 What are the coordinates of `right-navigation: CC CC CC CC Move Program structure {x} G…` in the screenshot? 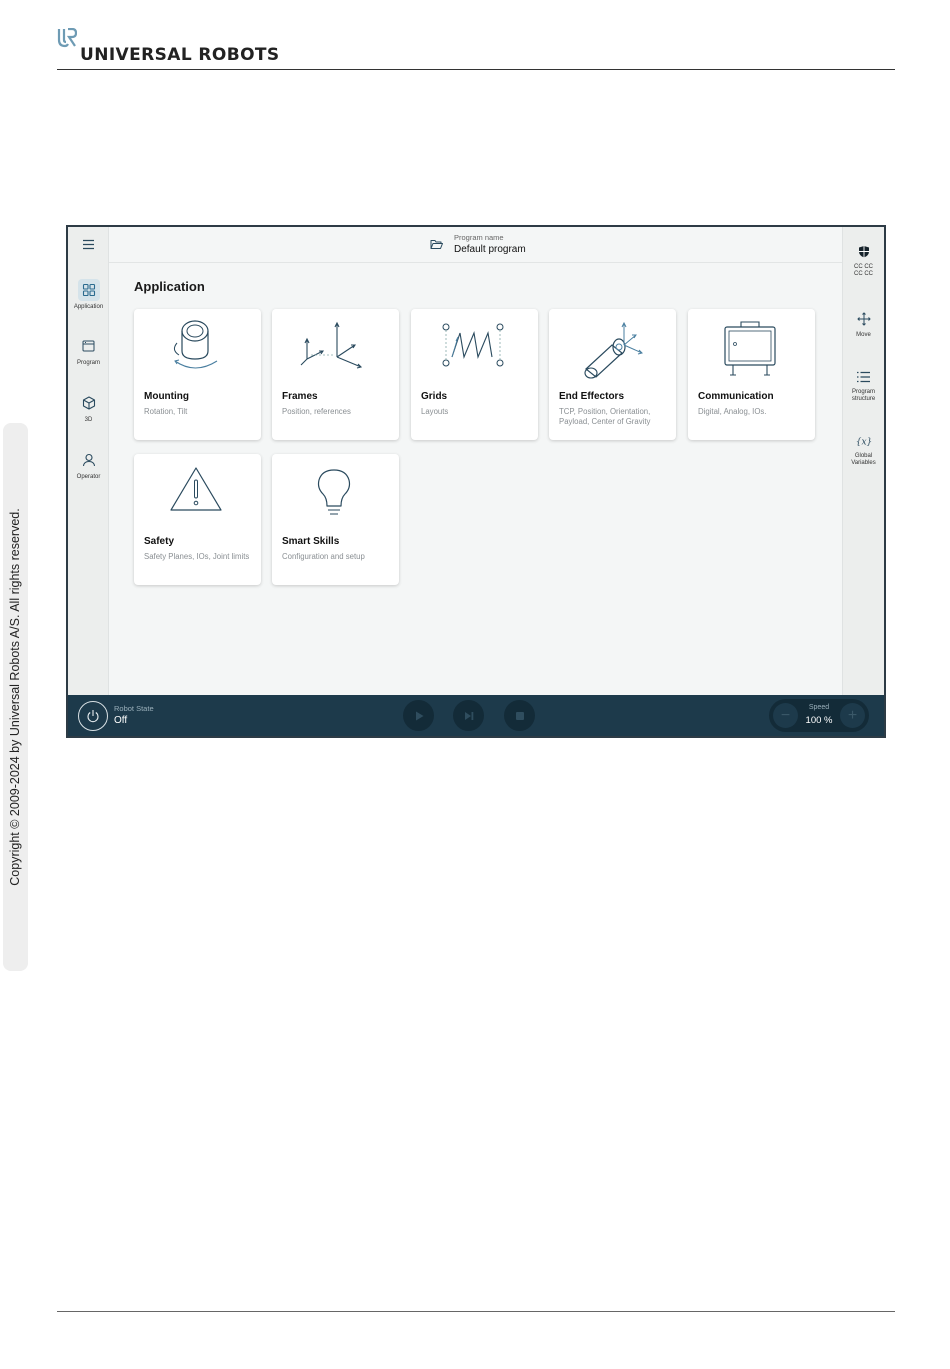 It's located at (863, 461).